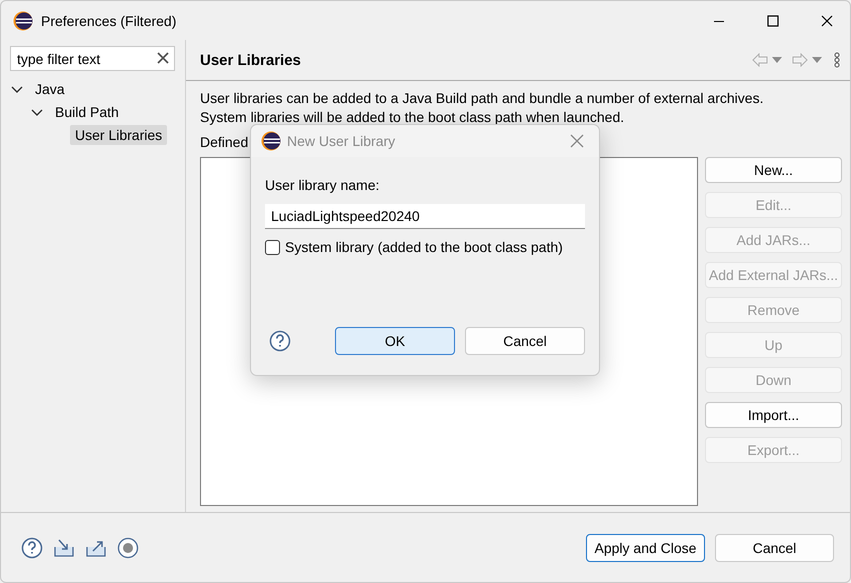 This screenshot has height=583, width=851. Describe the element at coordinates (64, 547) in the screenshot. I see `import-icon` at that location.